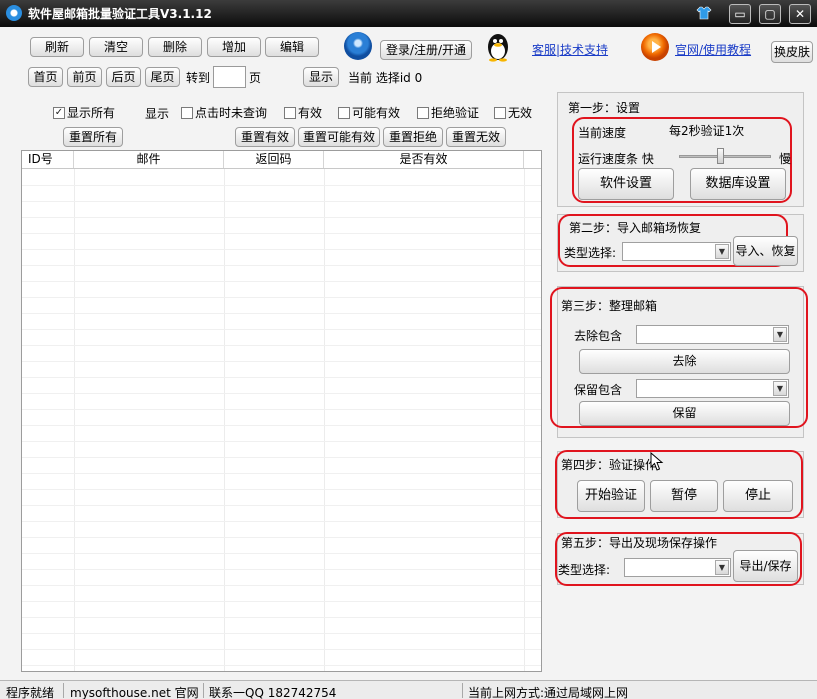 This screenshot has width=817, height=699. I want to click on close-button: ✕, so click(800, 14).